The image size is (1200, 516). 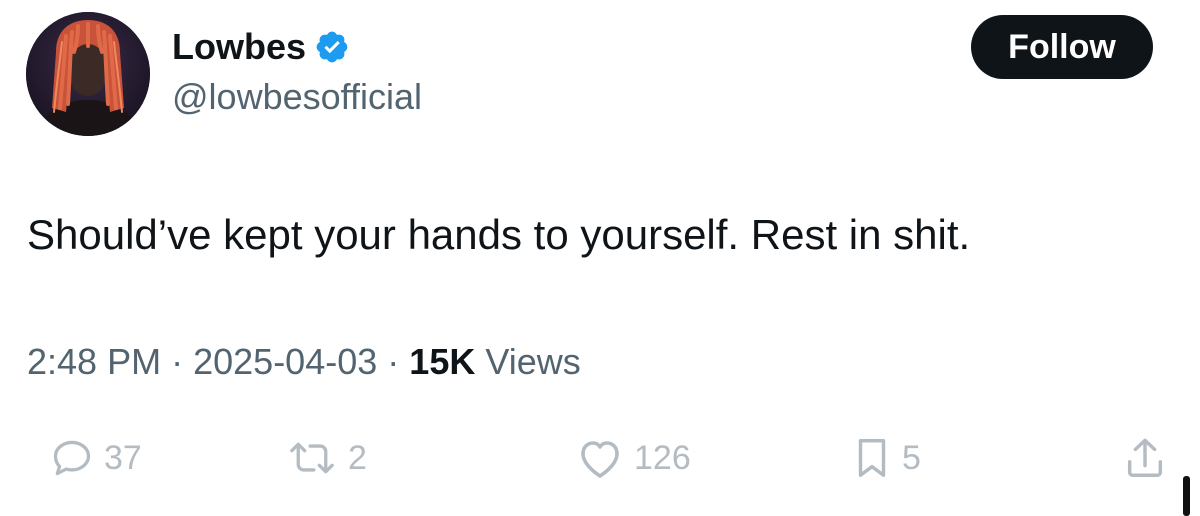 I want to click on share-icon, so click(x=1145, y=457).